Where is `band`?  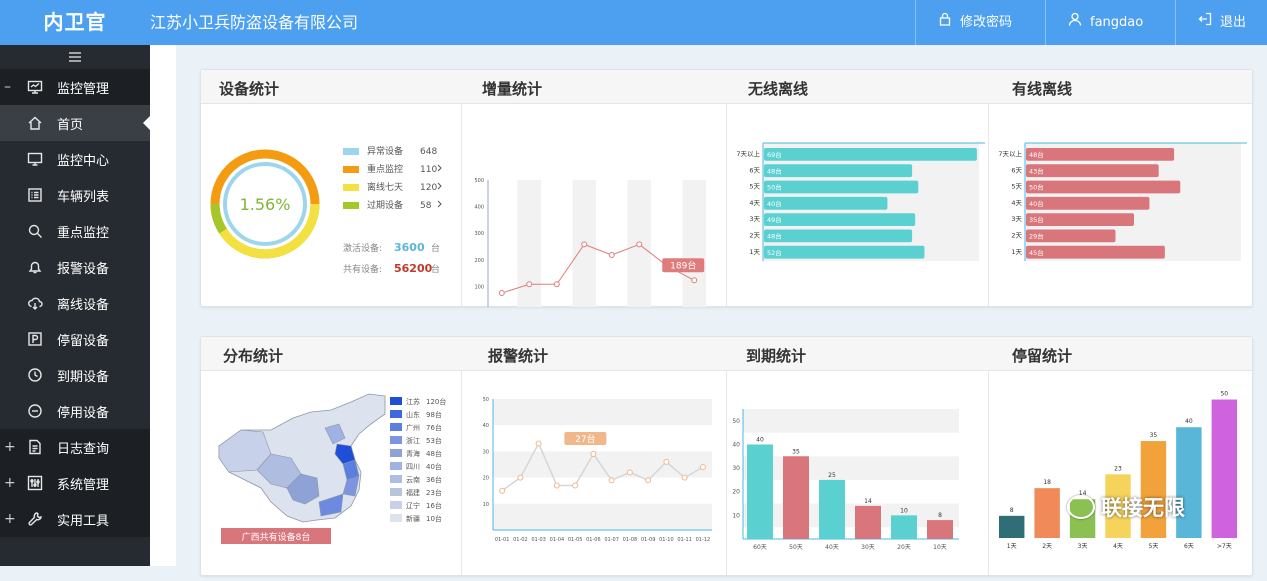
band is located at coordinates (694, 246).